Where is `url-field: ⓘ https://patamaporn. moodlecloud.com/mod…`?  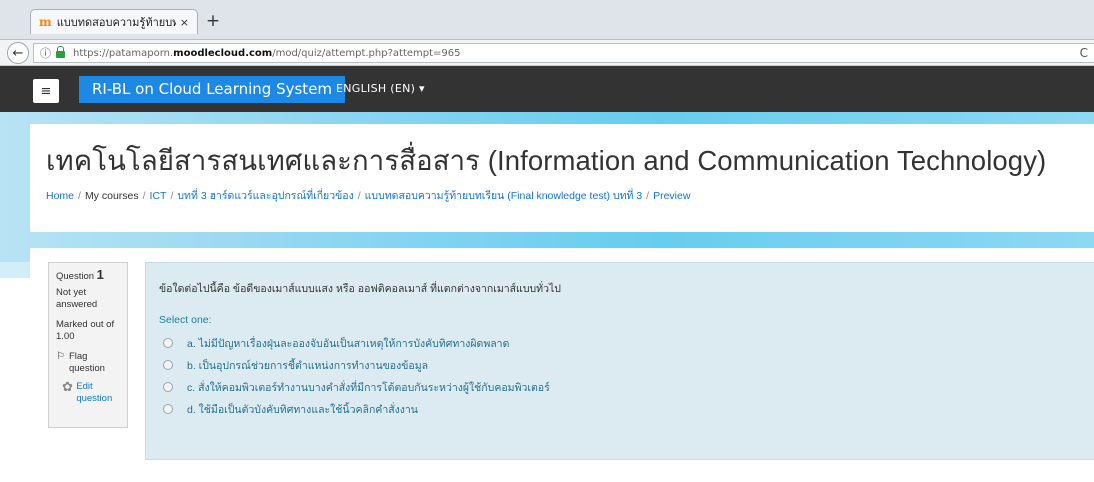 url-field: ⓘ https://patamaporn. moodlecloud.com/mod… is located at coordinates (563, 53).